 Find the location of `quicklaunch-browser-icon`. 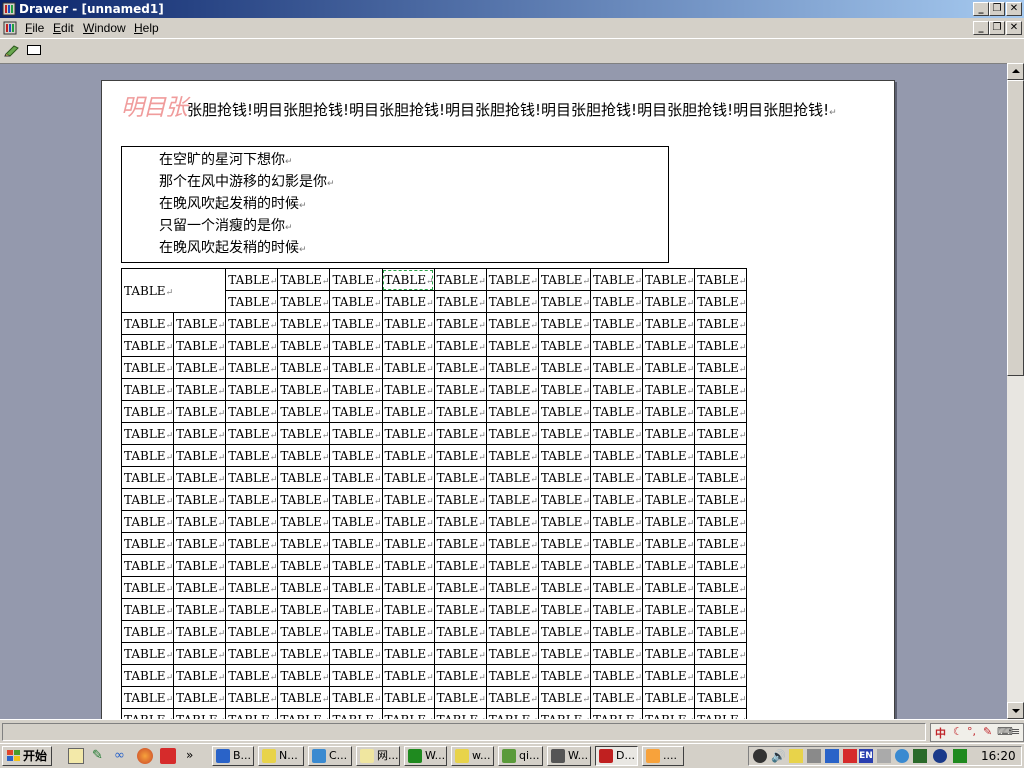

quicklaunch-browser-icon is located at coordinates (145, 756).